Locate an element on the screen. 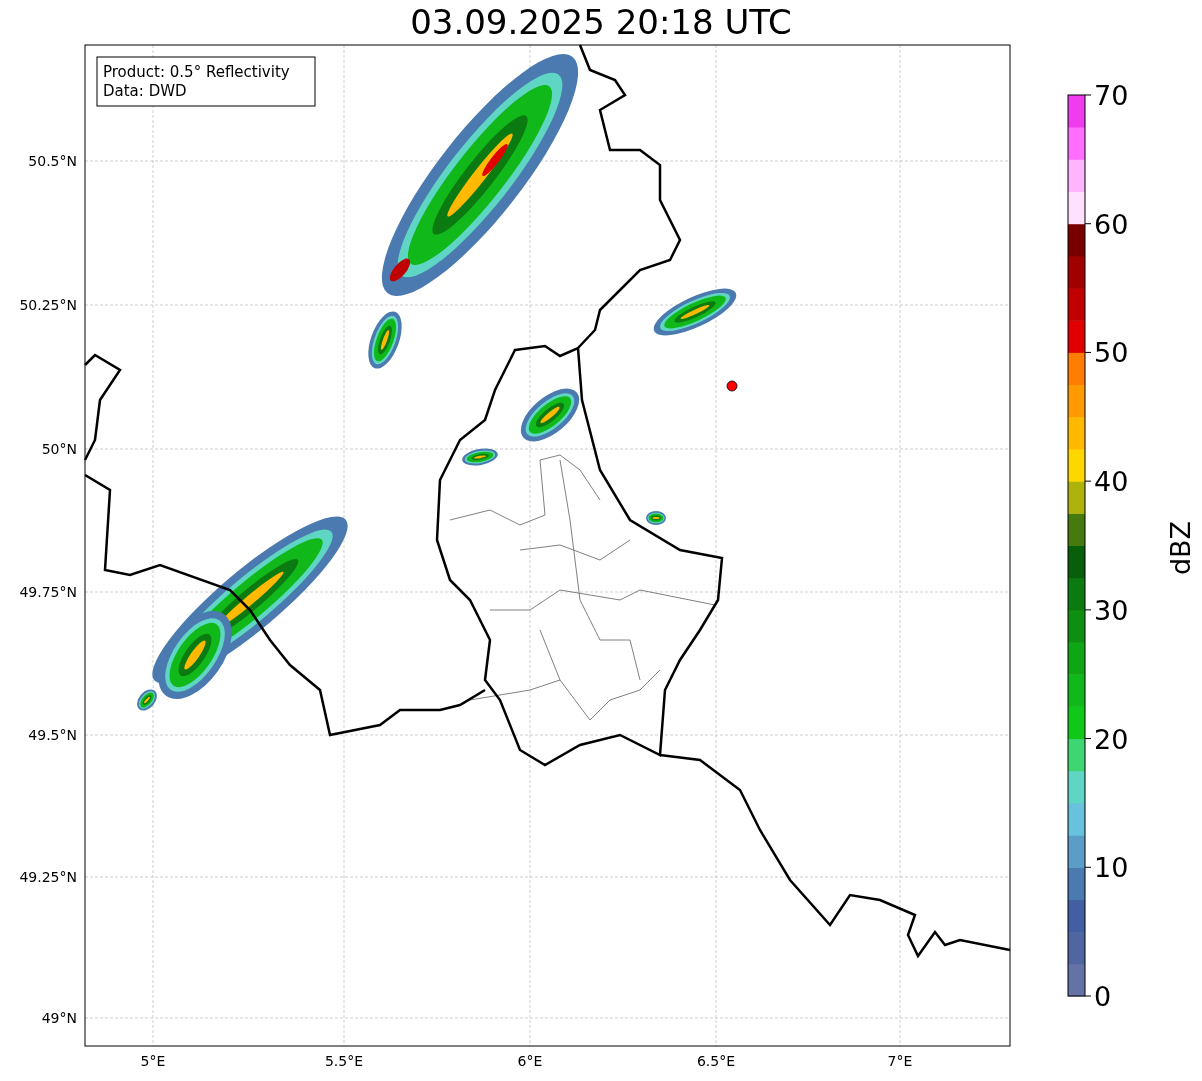 This screenshot has width=1202, height=1081. colorbar-tick-label: 40 is located at coordinates (1111, 482).